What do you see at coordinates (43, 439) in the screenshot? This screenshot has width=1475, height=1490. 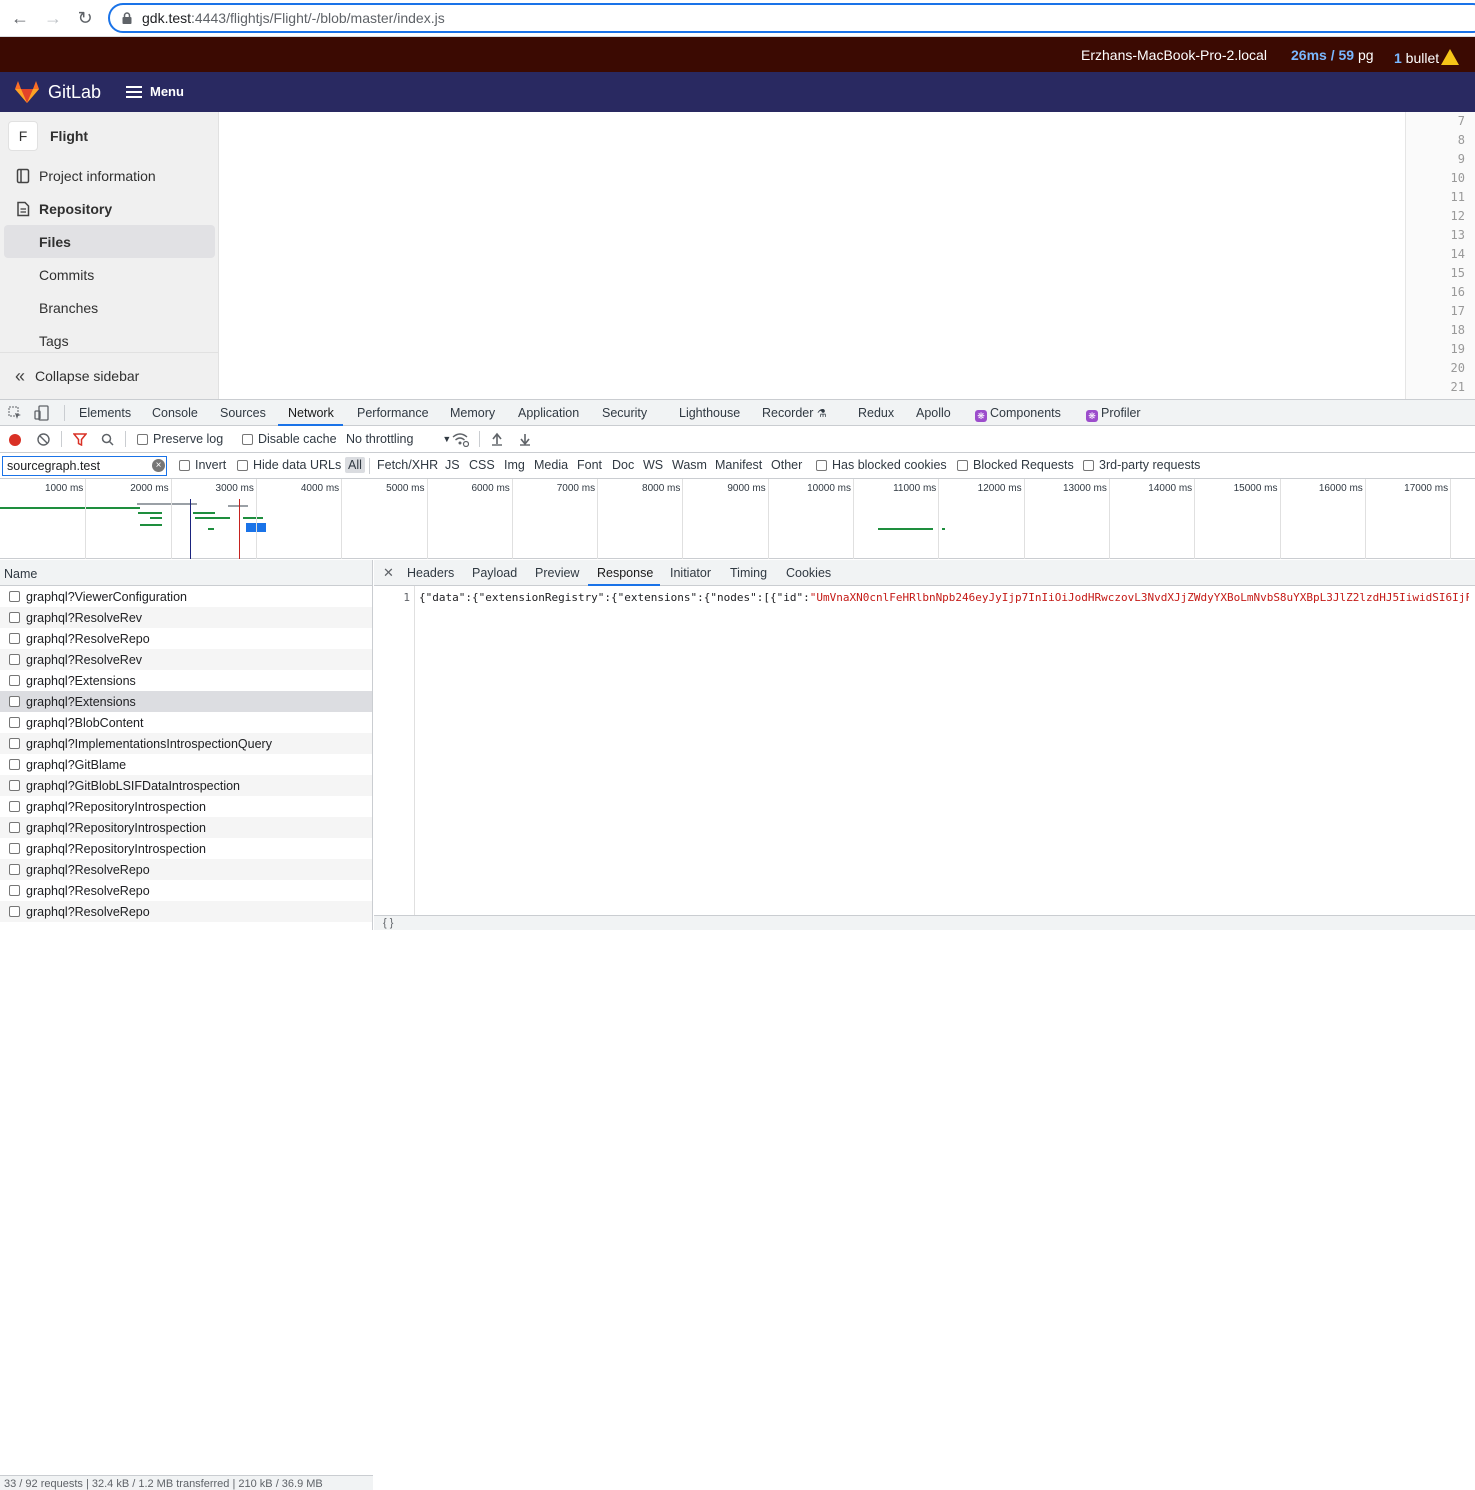 I see `clear-icon` at bounding box center [43, 439].